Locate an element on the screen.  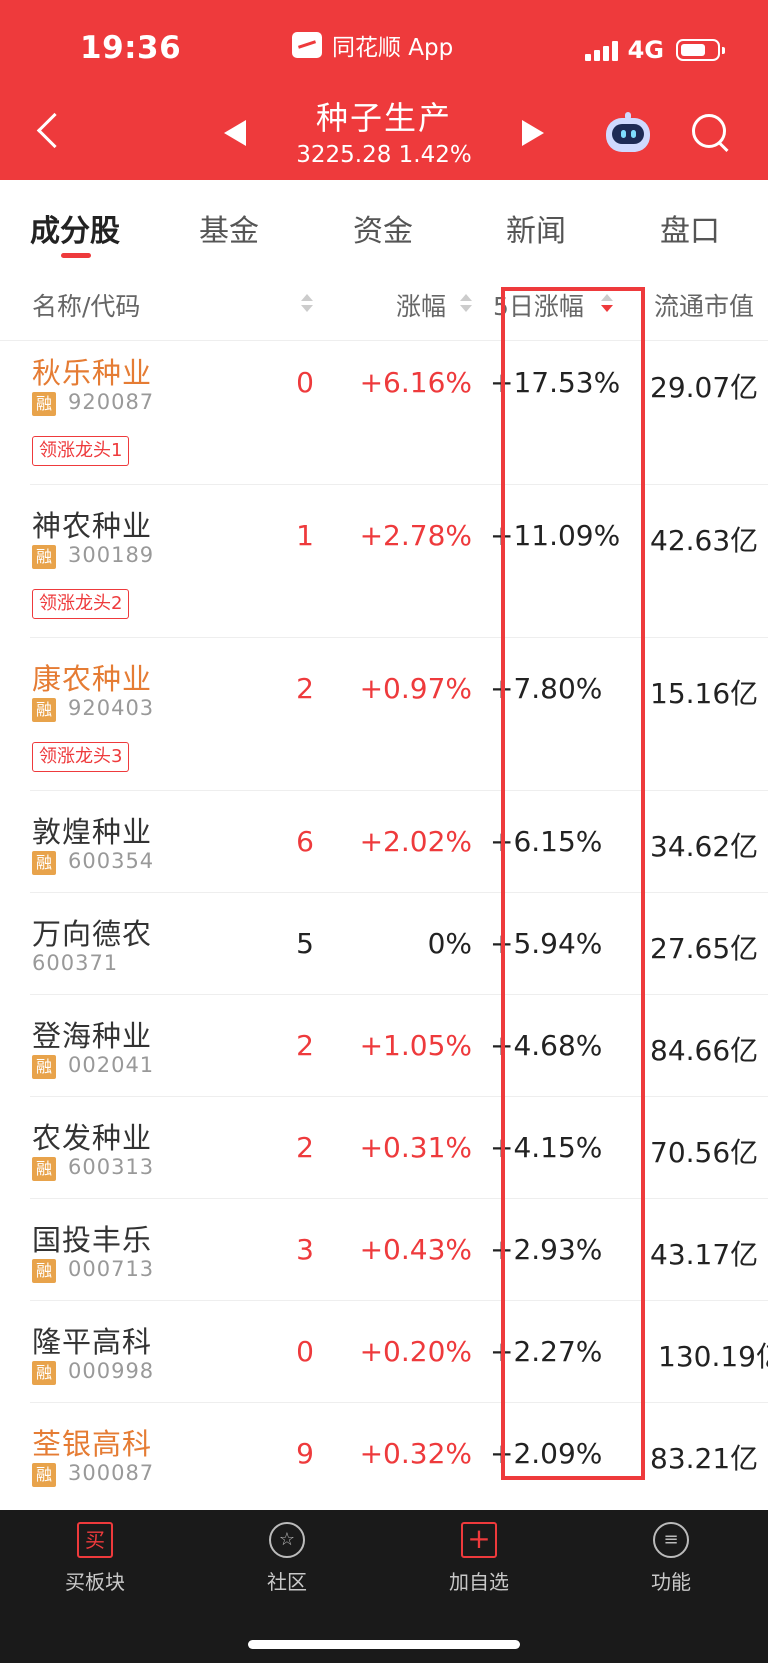
float-cap-value: 43.17亿 is located at coordinates (704, 1254).